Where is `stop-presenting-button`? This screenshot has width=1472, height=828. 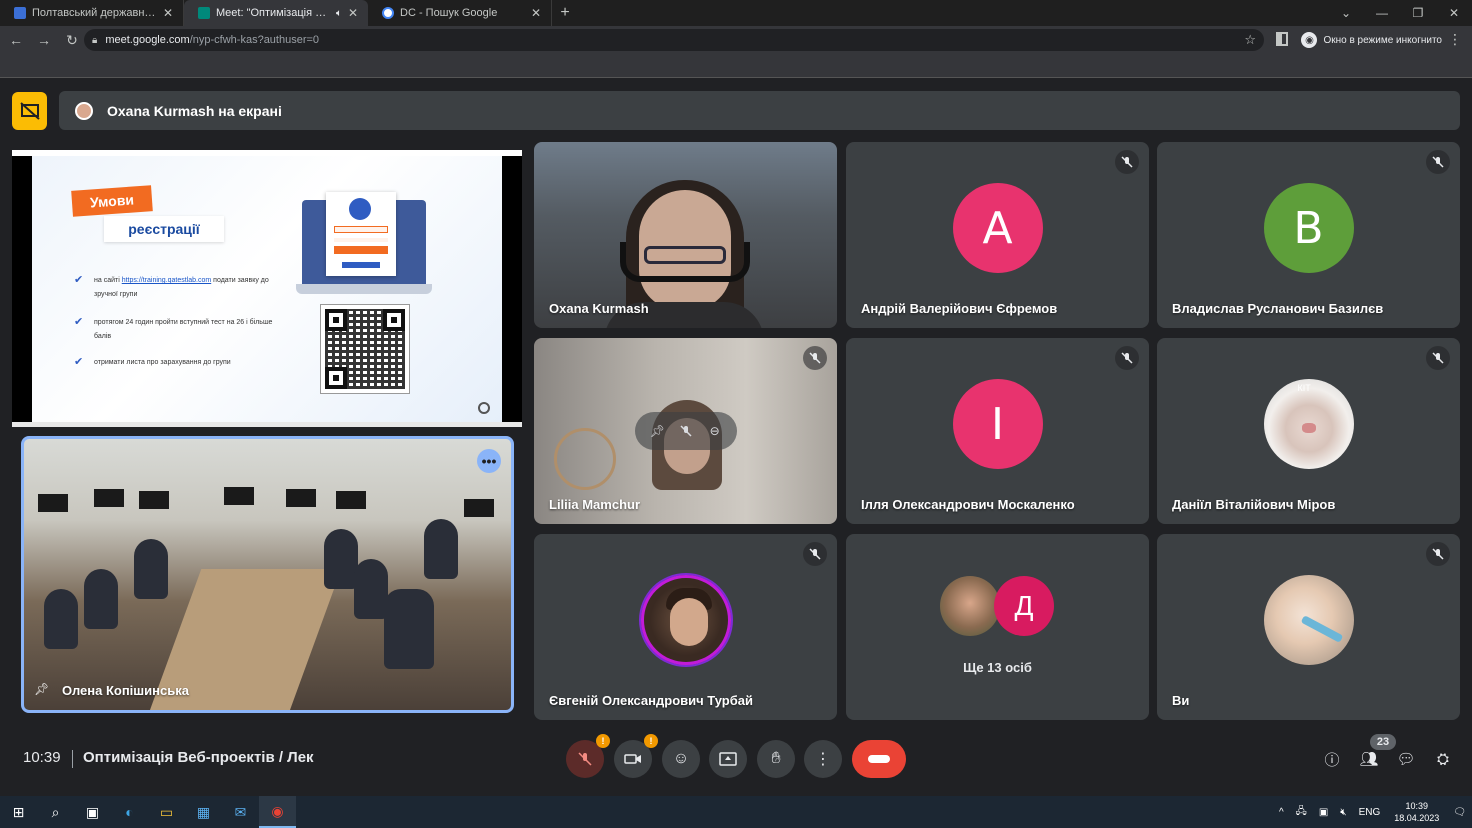
stop-presenting-button is located at coordinates (29, 111).